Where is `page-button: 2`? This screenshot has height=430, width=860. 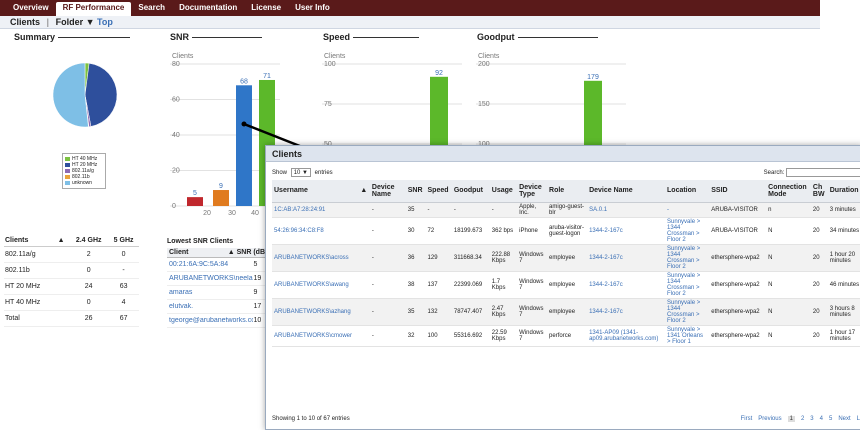 page-button: 2 is located at coordinates (802, 419).